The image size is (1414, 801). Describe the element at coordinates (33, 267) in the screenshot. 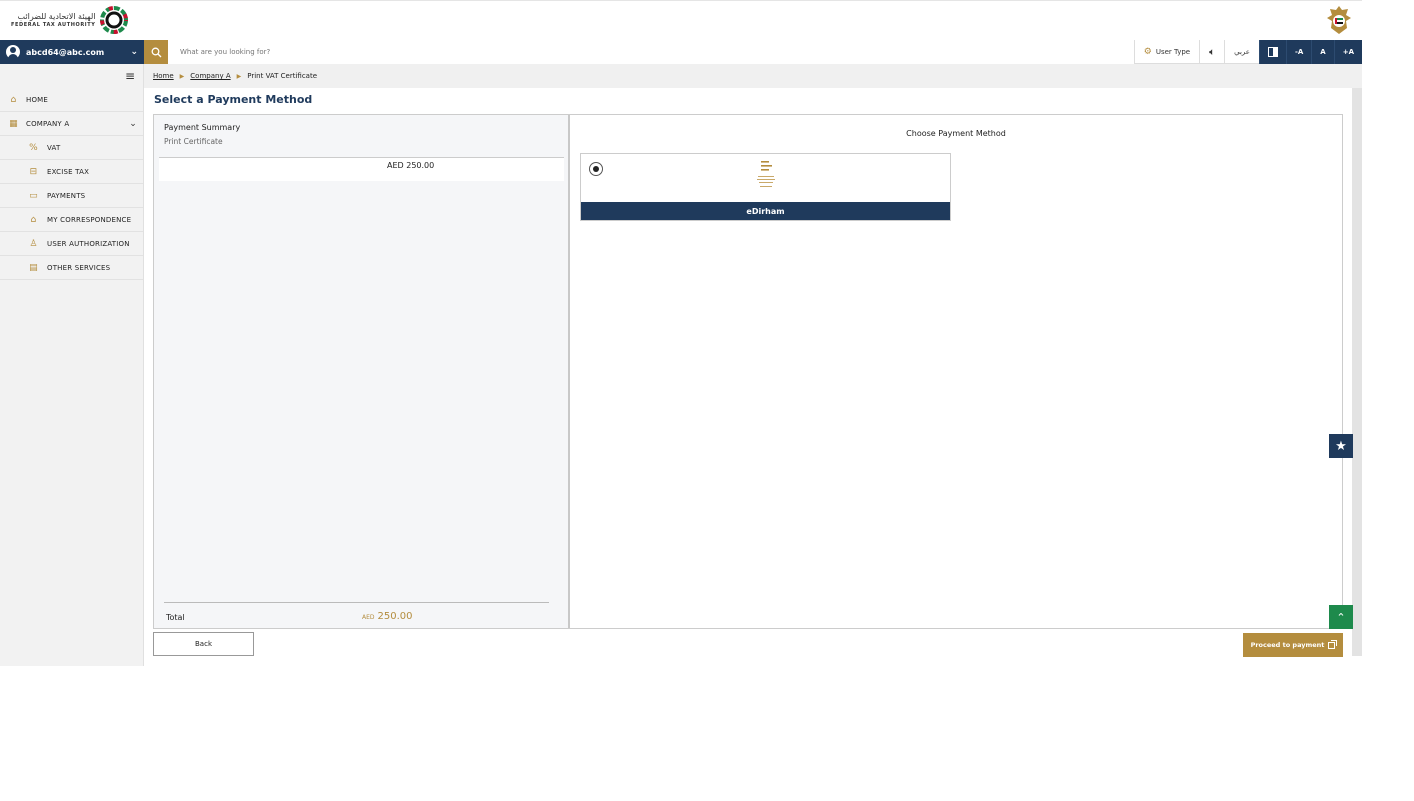

I see `clipboard-icon: ▤` at that location.